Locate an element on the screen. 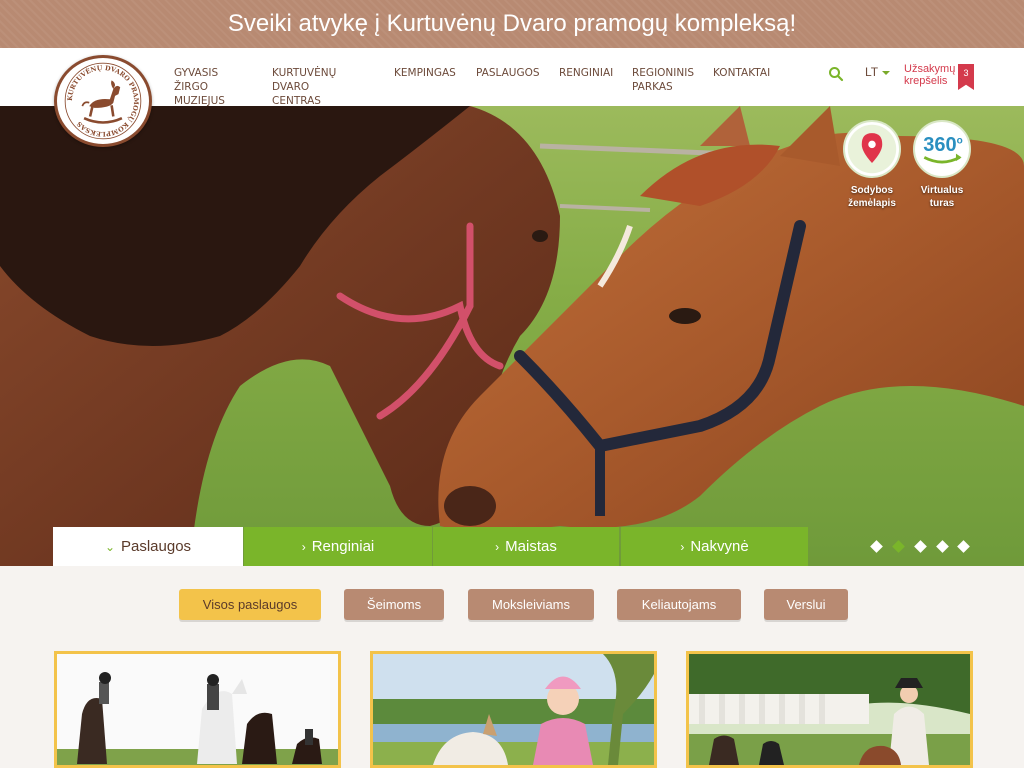 The width and height of the screenshot is (1024, 768). banner-greeting: Sveiki atvykę į is located at coordinates (303, 23).